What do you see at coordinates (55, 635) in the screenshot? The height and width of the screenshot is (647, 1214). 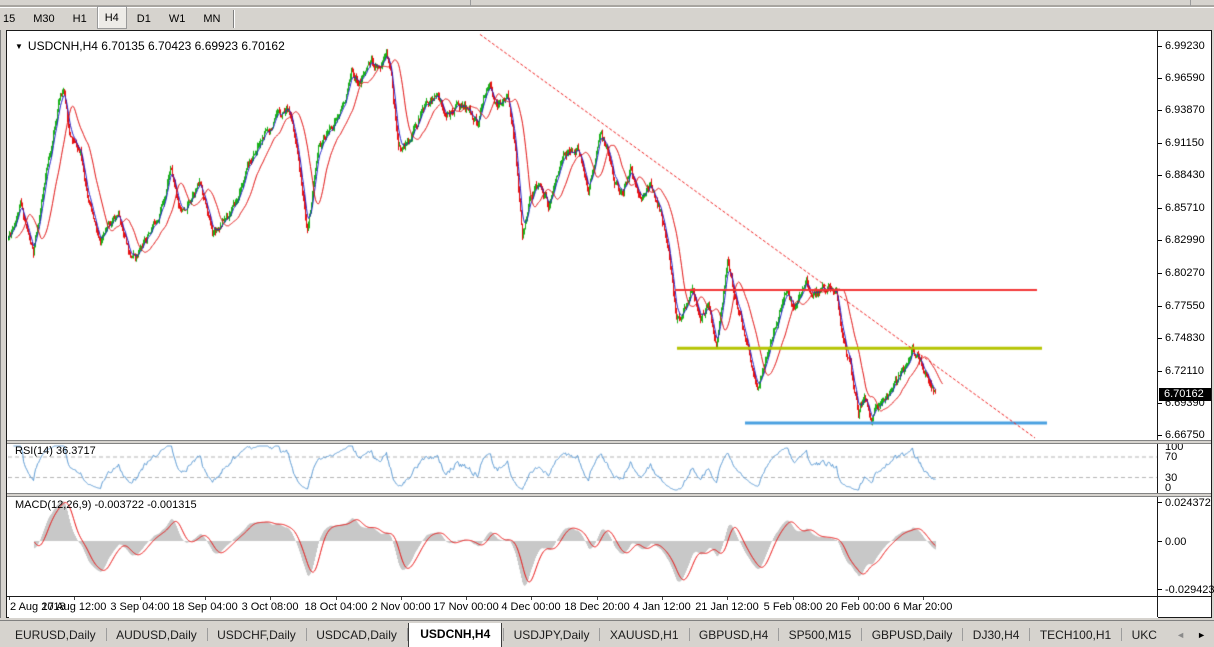 I see `tab-eurusd-daily: EURUSD,Daily` at bounding box center [55, 635].